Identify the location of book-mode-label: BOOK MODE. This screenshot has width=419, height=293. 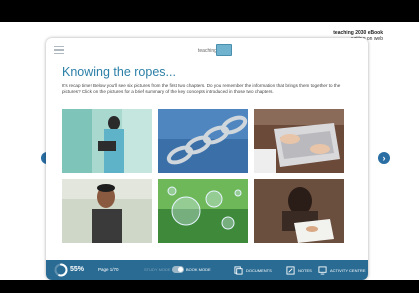
(198, 269).